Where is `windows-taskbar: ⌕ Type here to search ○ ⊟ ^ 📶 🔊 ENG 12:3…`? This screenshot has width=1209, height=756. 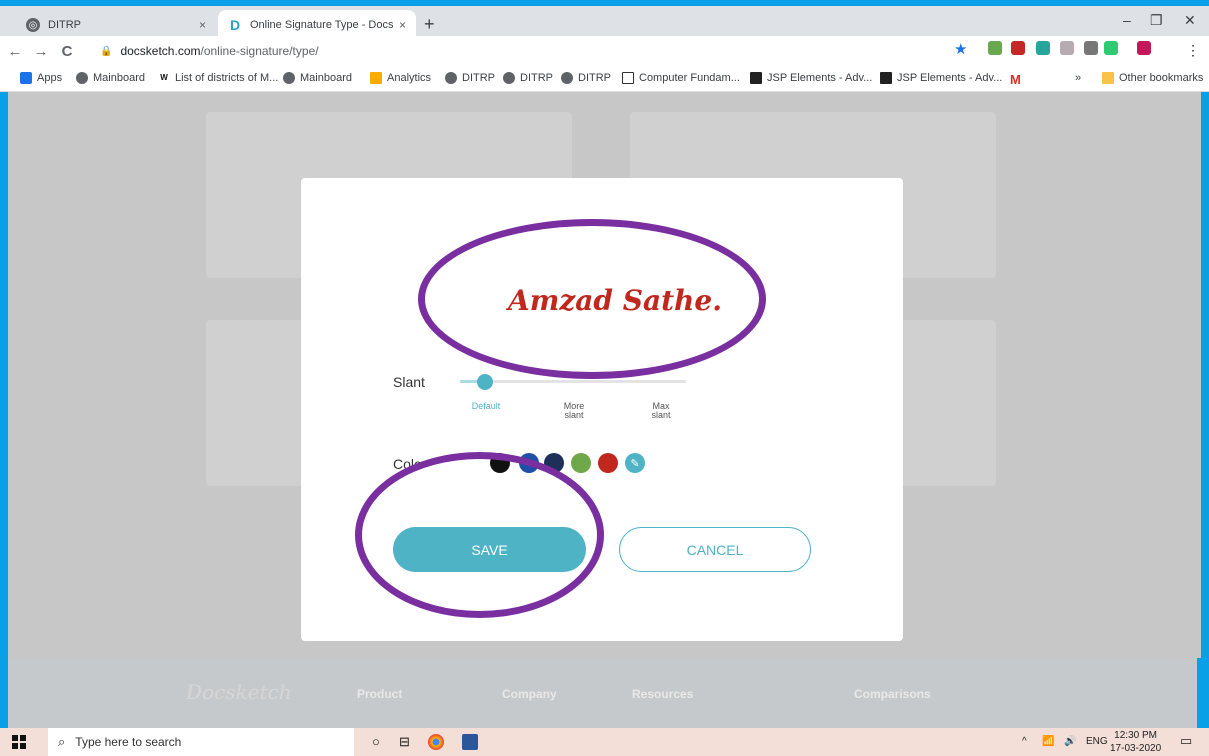
windows-taskbar: ⌕ Type here to search ○ ⊟ ^ 📶 🔊 ENG 12:3… is located at coordinates (604, 742).